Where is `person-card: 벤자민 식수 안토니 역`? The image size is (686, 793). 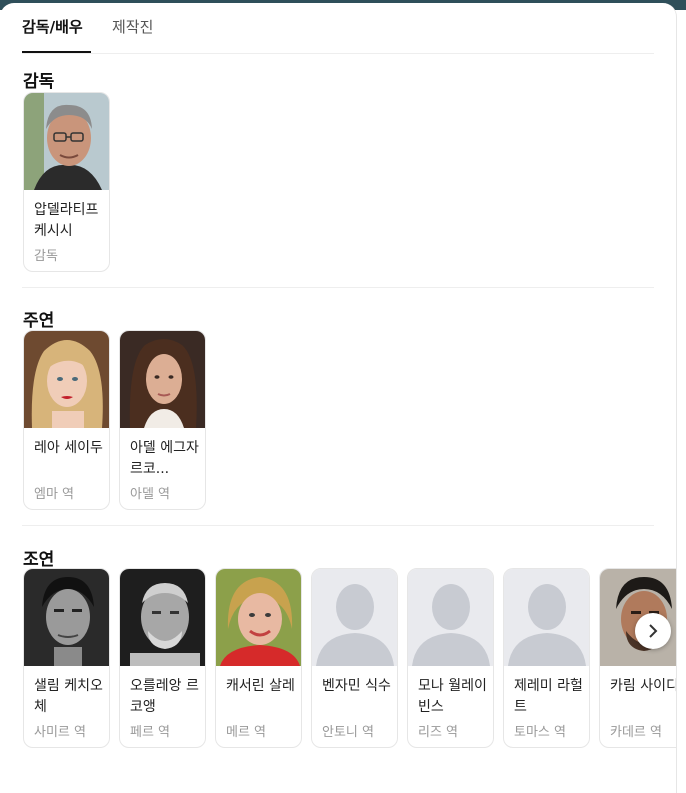 person-card: 벤자민 식수 안토니 역 is located at coordinates (354, 658).